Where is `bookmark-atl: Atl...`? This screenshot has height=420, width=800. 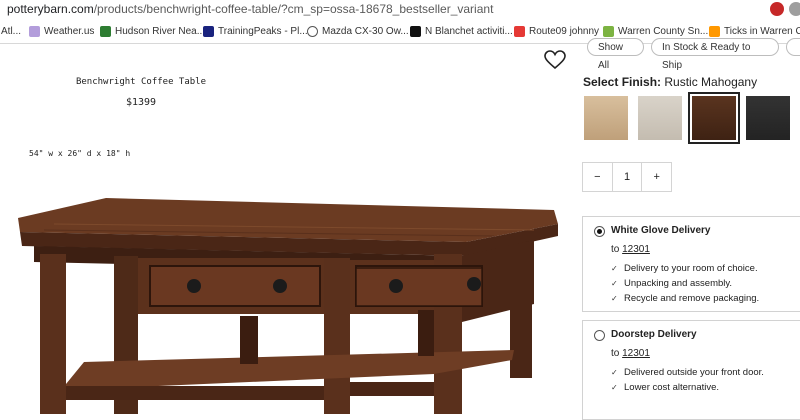
bookmark-atl: Atl... is located at coordinates (11, 31).